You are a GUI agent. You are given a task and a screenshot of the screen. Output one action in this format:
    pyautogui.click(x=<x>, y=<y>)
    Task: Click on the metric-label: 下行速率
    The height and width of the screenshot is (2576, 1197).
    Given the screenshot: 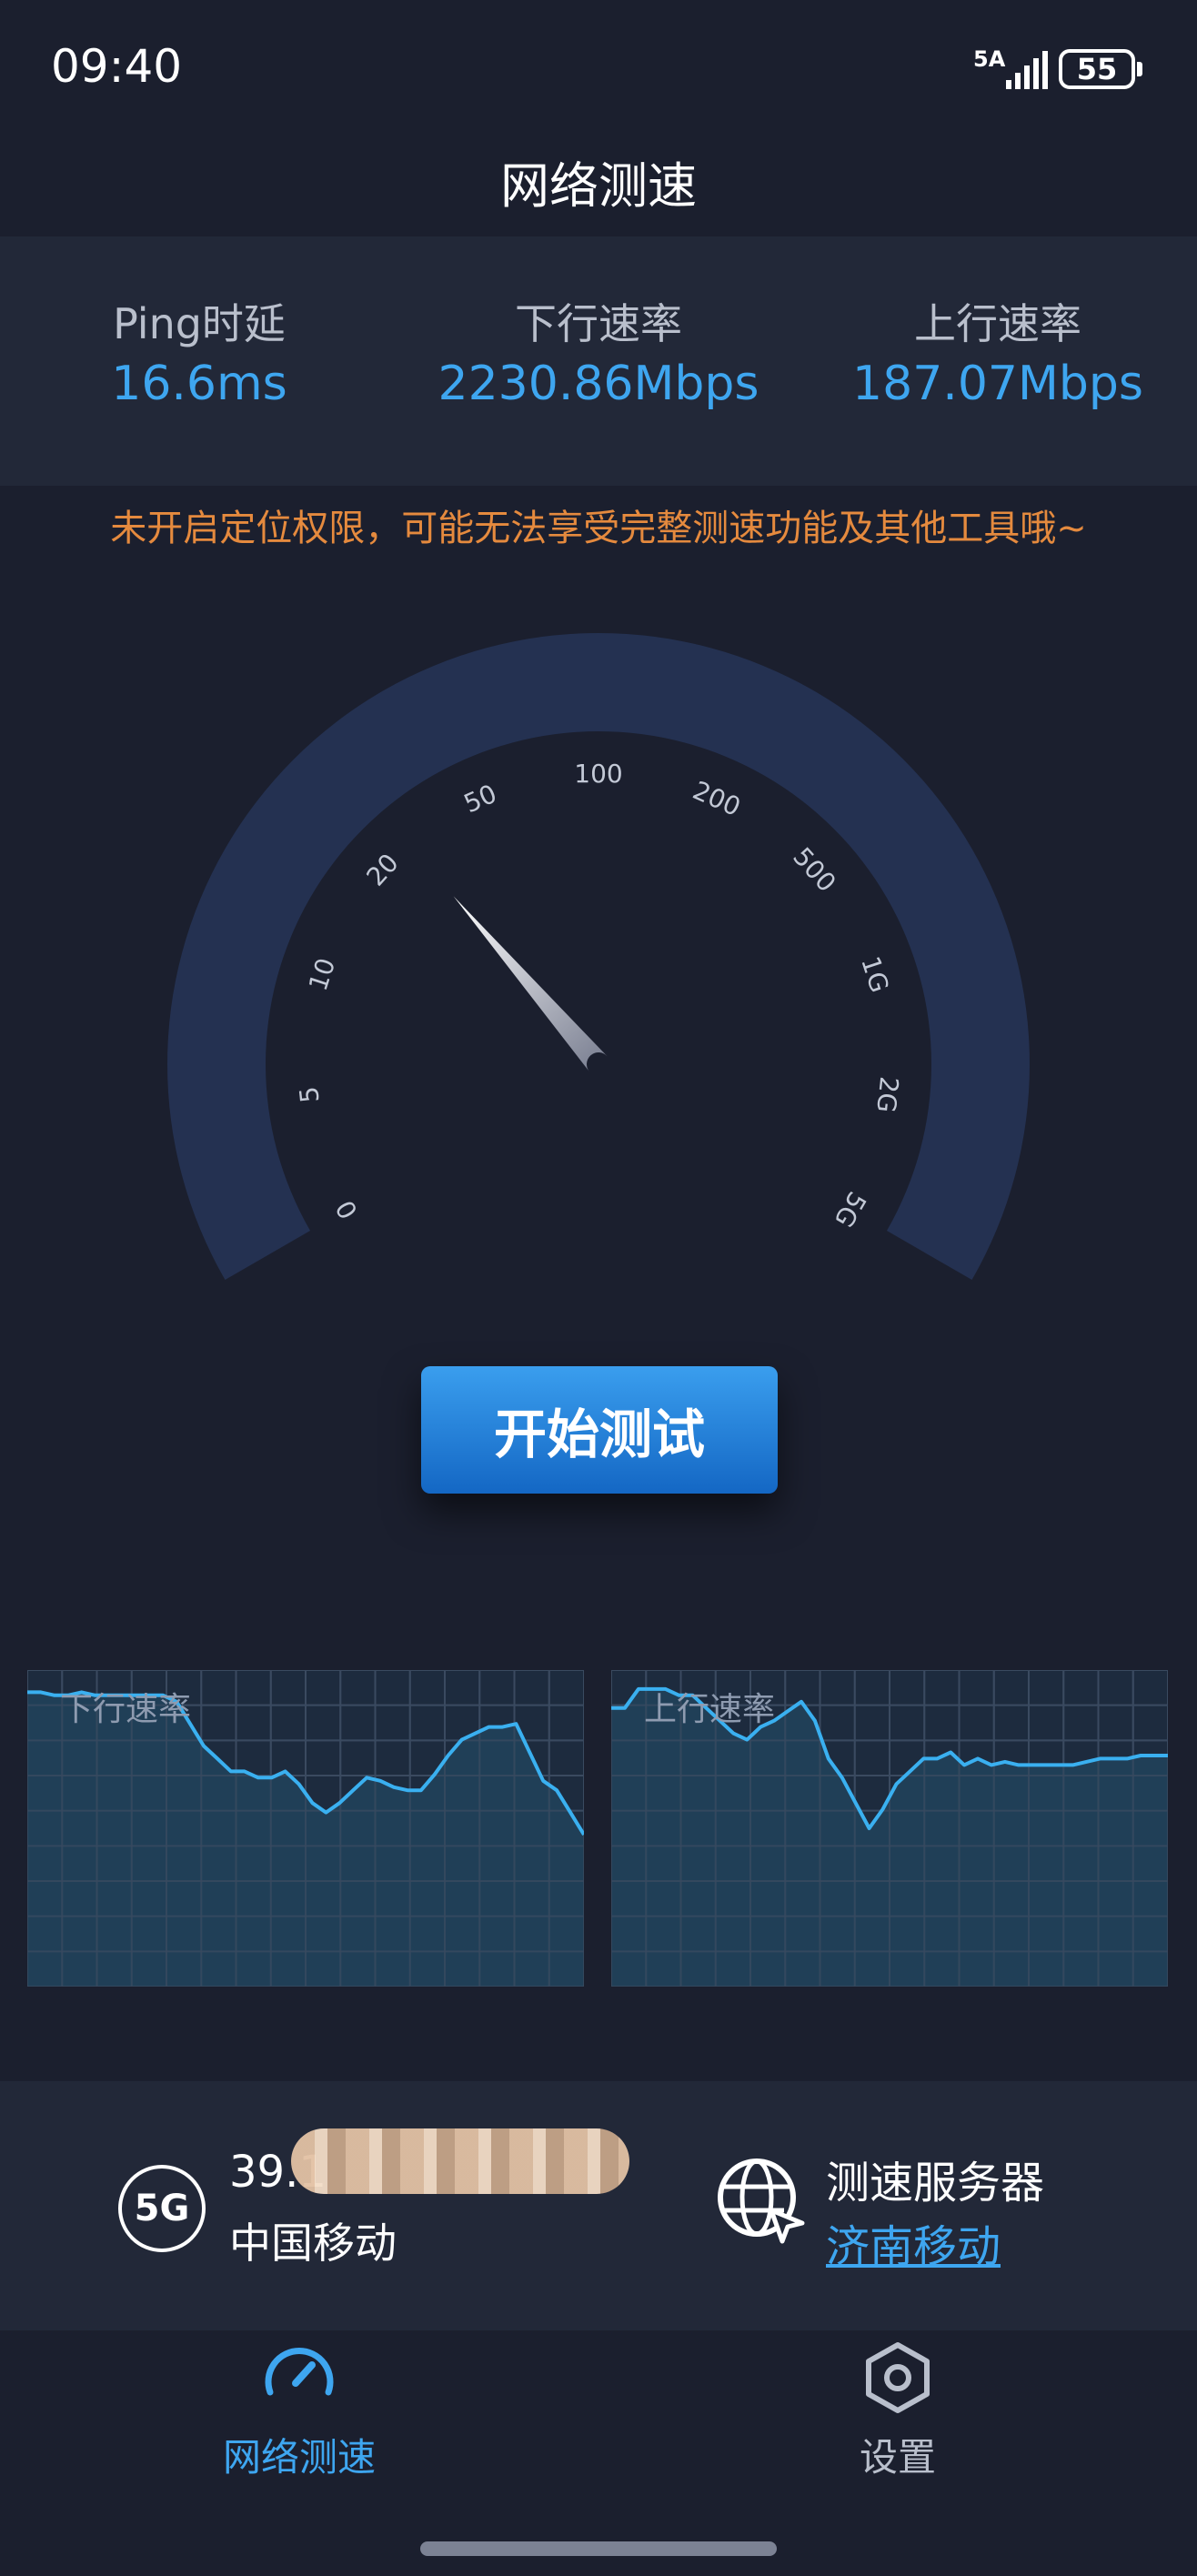 What is the action you would take?
    pyautogui.click(x=598, y=323)
    